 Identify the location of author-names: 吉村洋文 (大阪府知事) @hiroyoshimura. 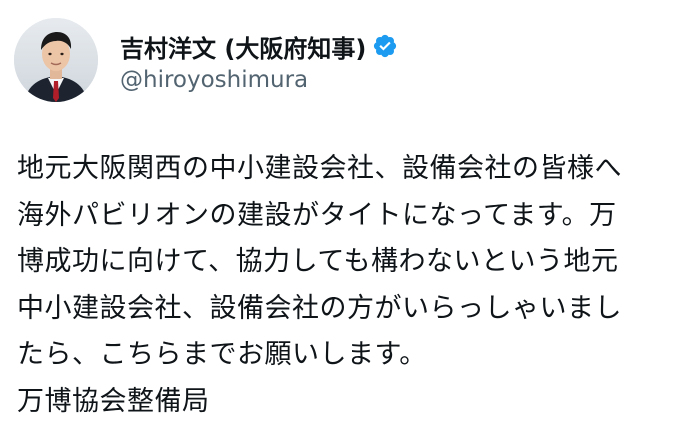
(259, 60).